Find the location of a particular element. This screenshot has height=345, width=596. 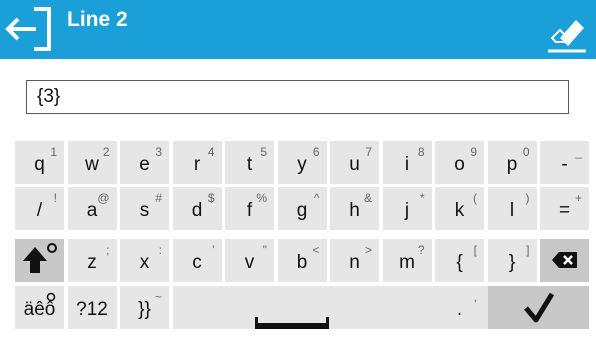

key-e: e3 is located at coordinates (144, 162).